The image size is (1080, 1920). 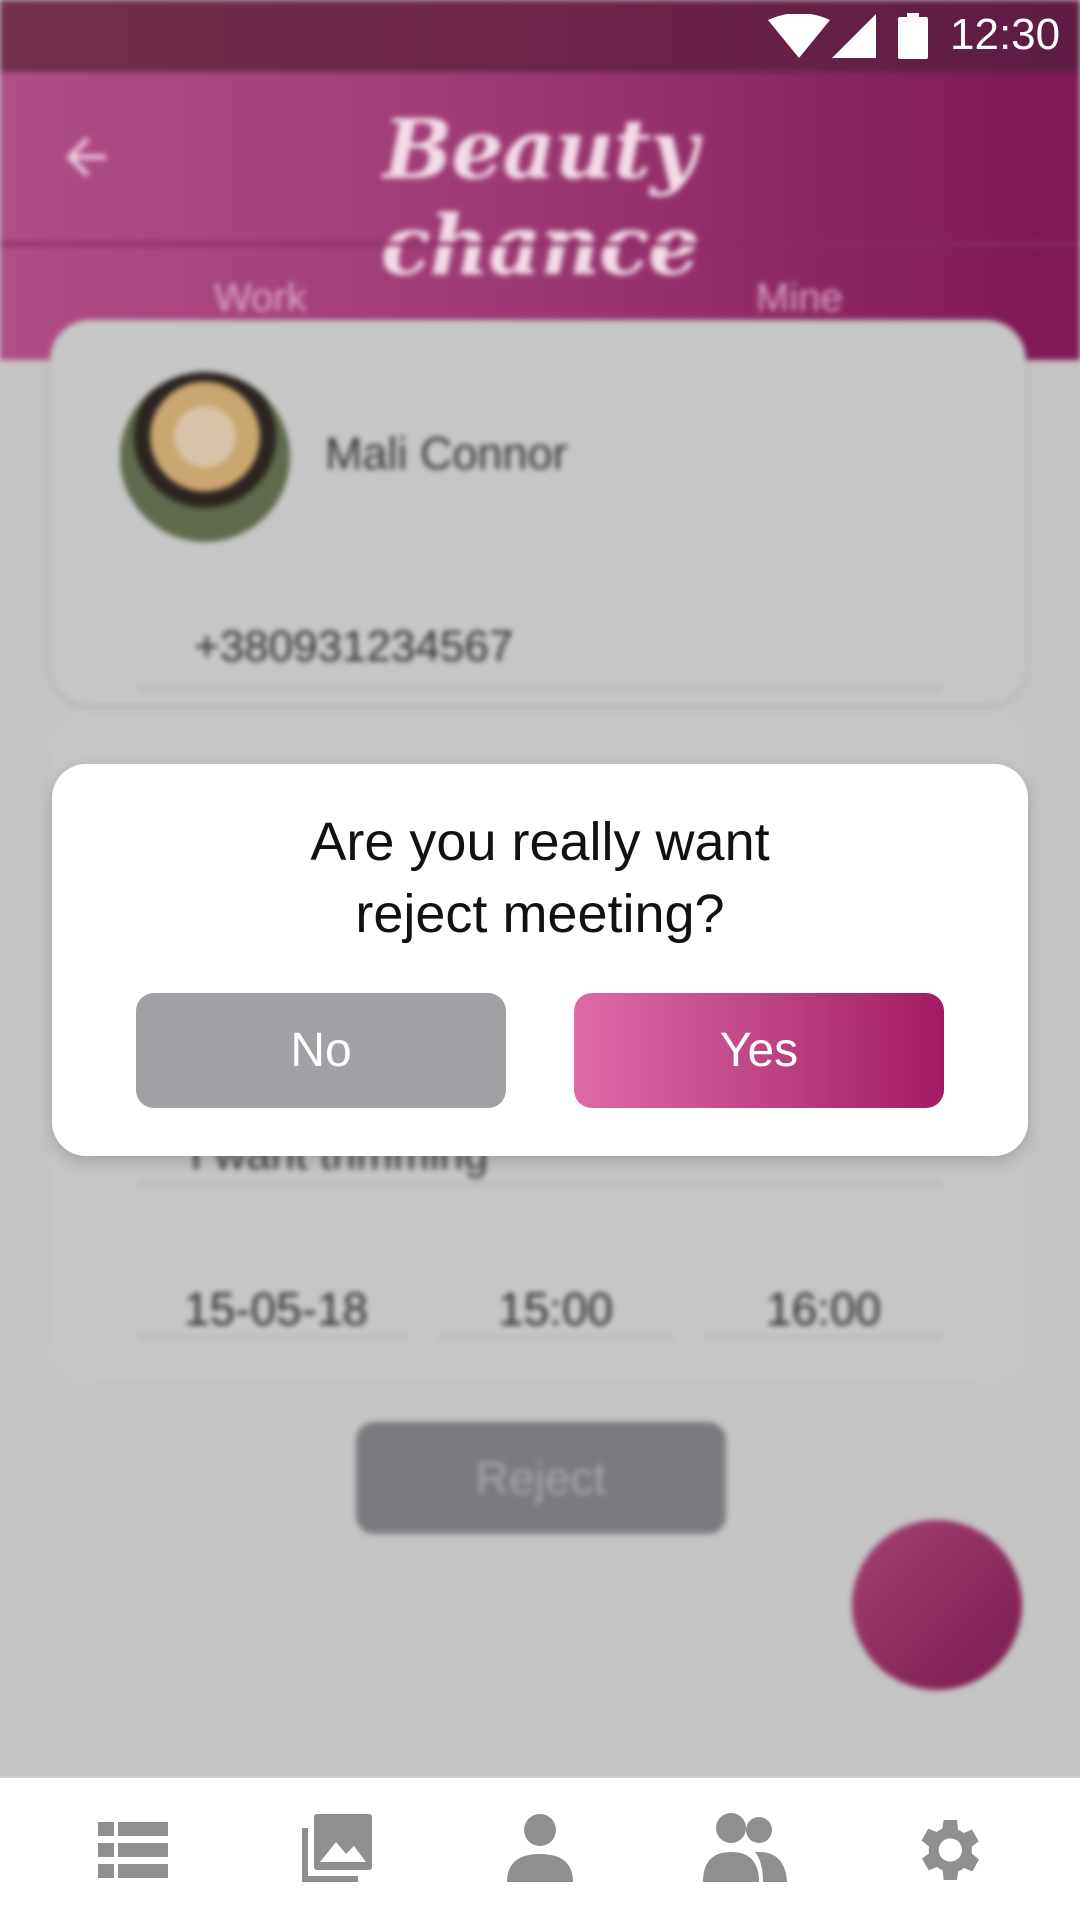 What do you see at coordinates (913, 36) in the screenshot?
I see `battery-icon` at bounding box center [913, 36].